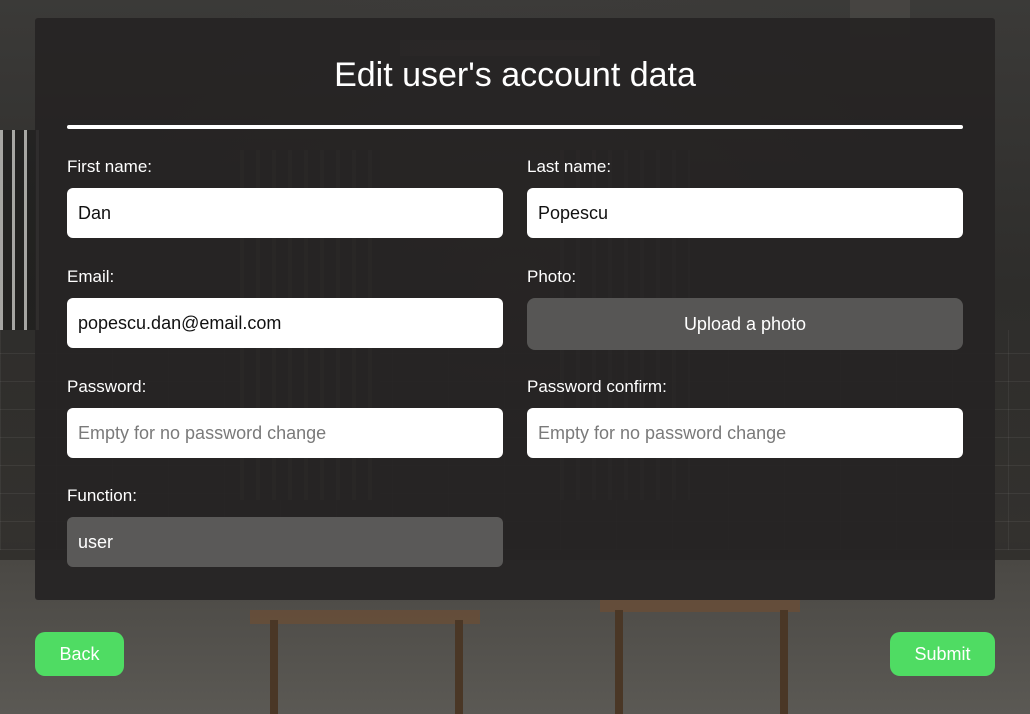 This screenshot has height=714, width=1030. What do you see at coordinates (515, 75) in the screenshot?
I see `page-title: Edit user's account data` at bounding box center [515, 75].